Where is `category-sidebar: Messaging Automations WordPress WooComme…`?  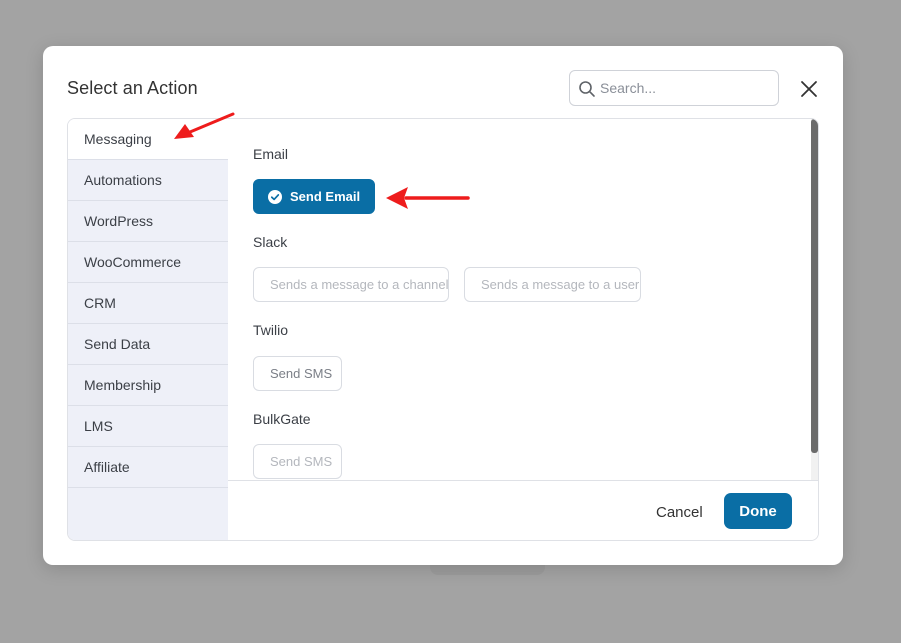
category-sidebar: Messaging Automations WordPress WooComme… is located at coordinates (148, 329).